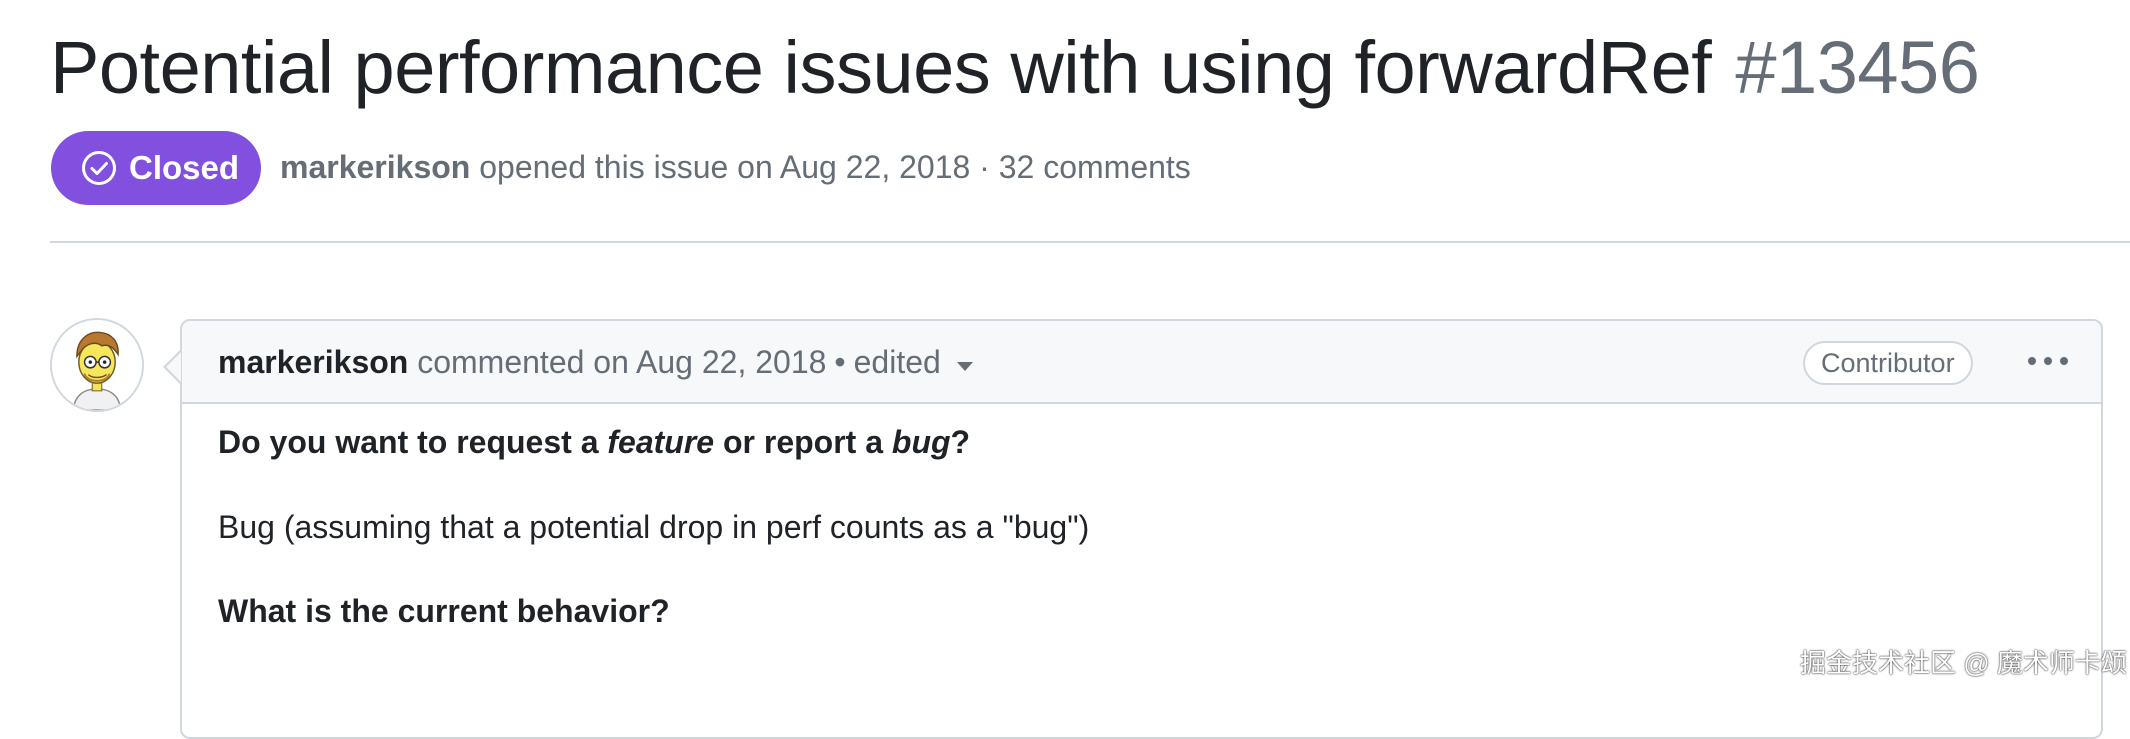 This screenshot has height=739, width=2130. I want to click on issue-number: #13456, so click(1857, 67).